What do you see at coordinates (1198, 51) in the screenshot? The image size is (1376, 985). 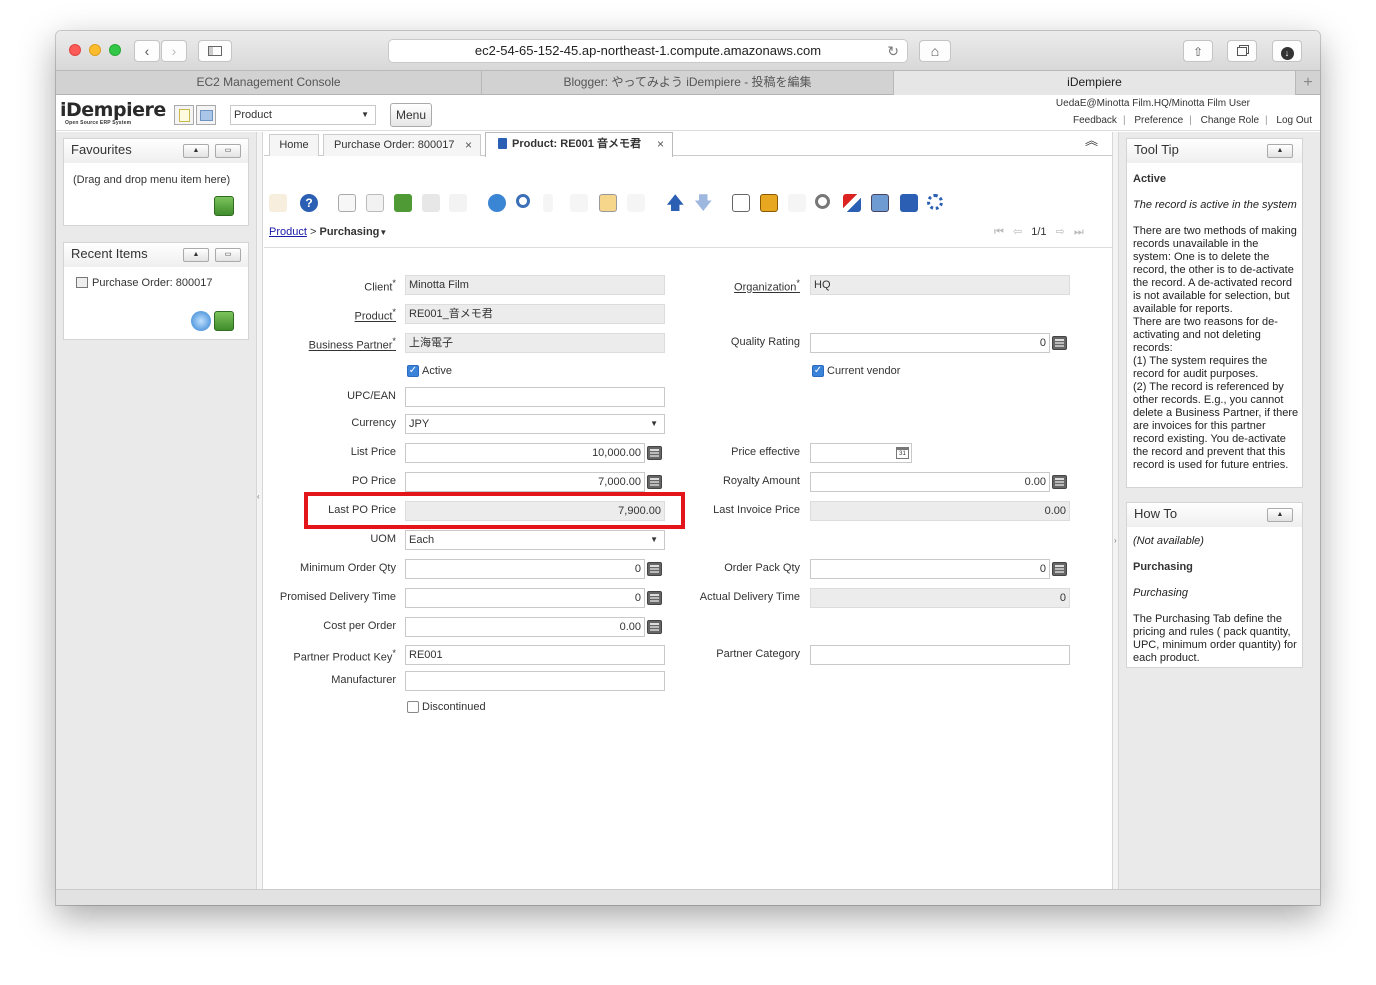 I see `share-button: ⇧` at bounding box center [1198, 51].